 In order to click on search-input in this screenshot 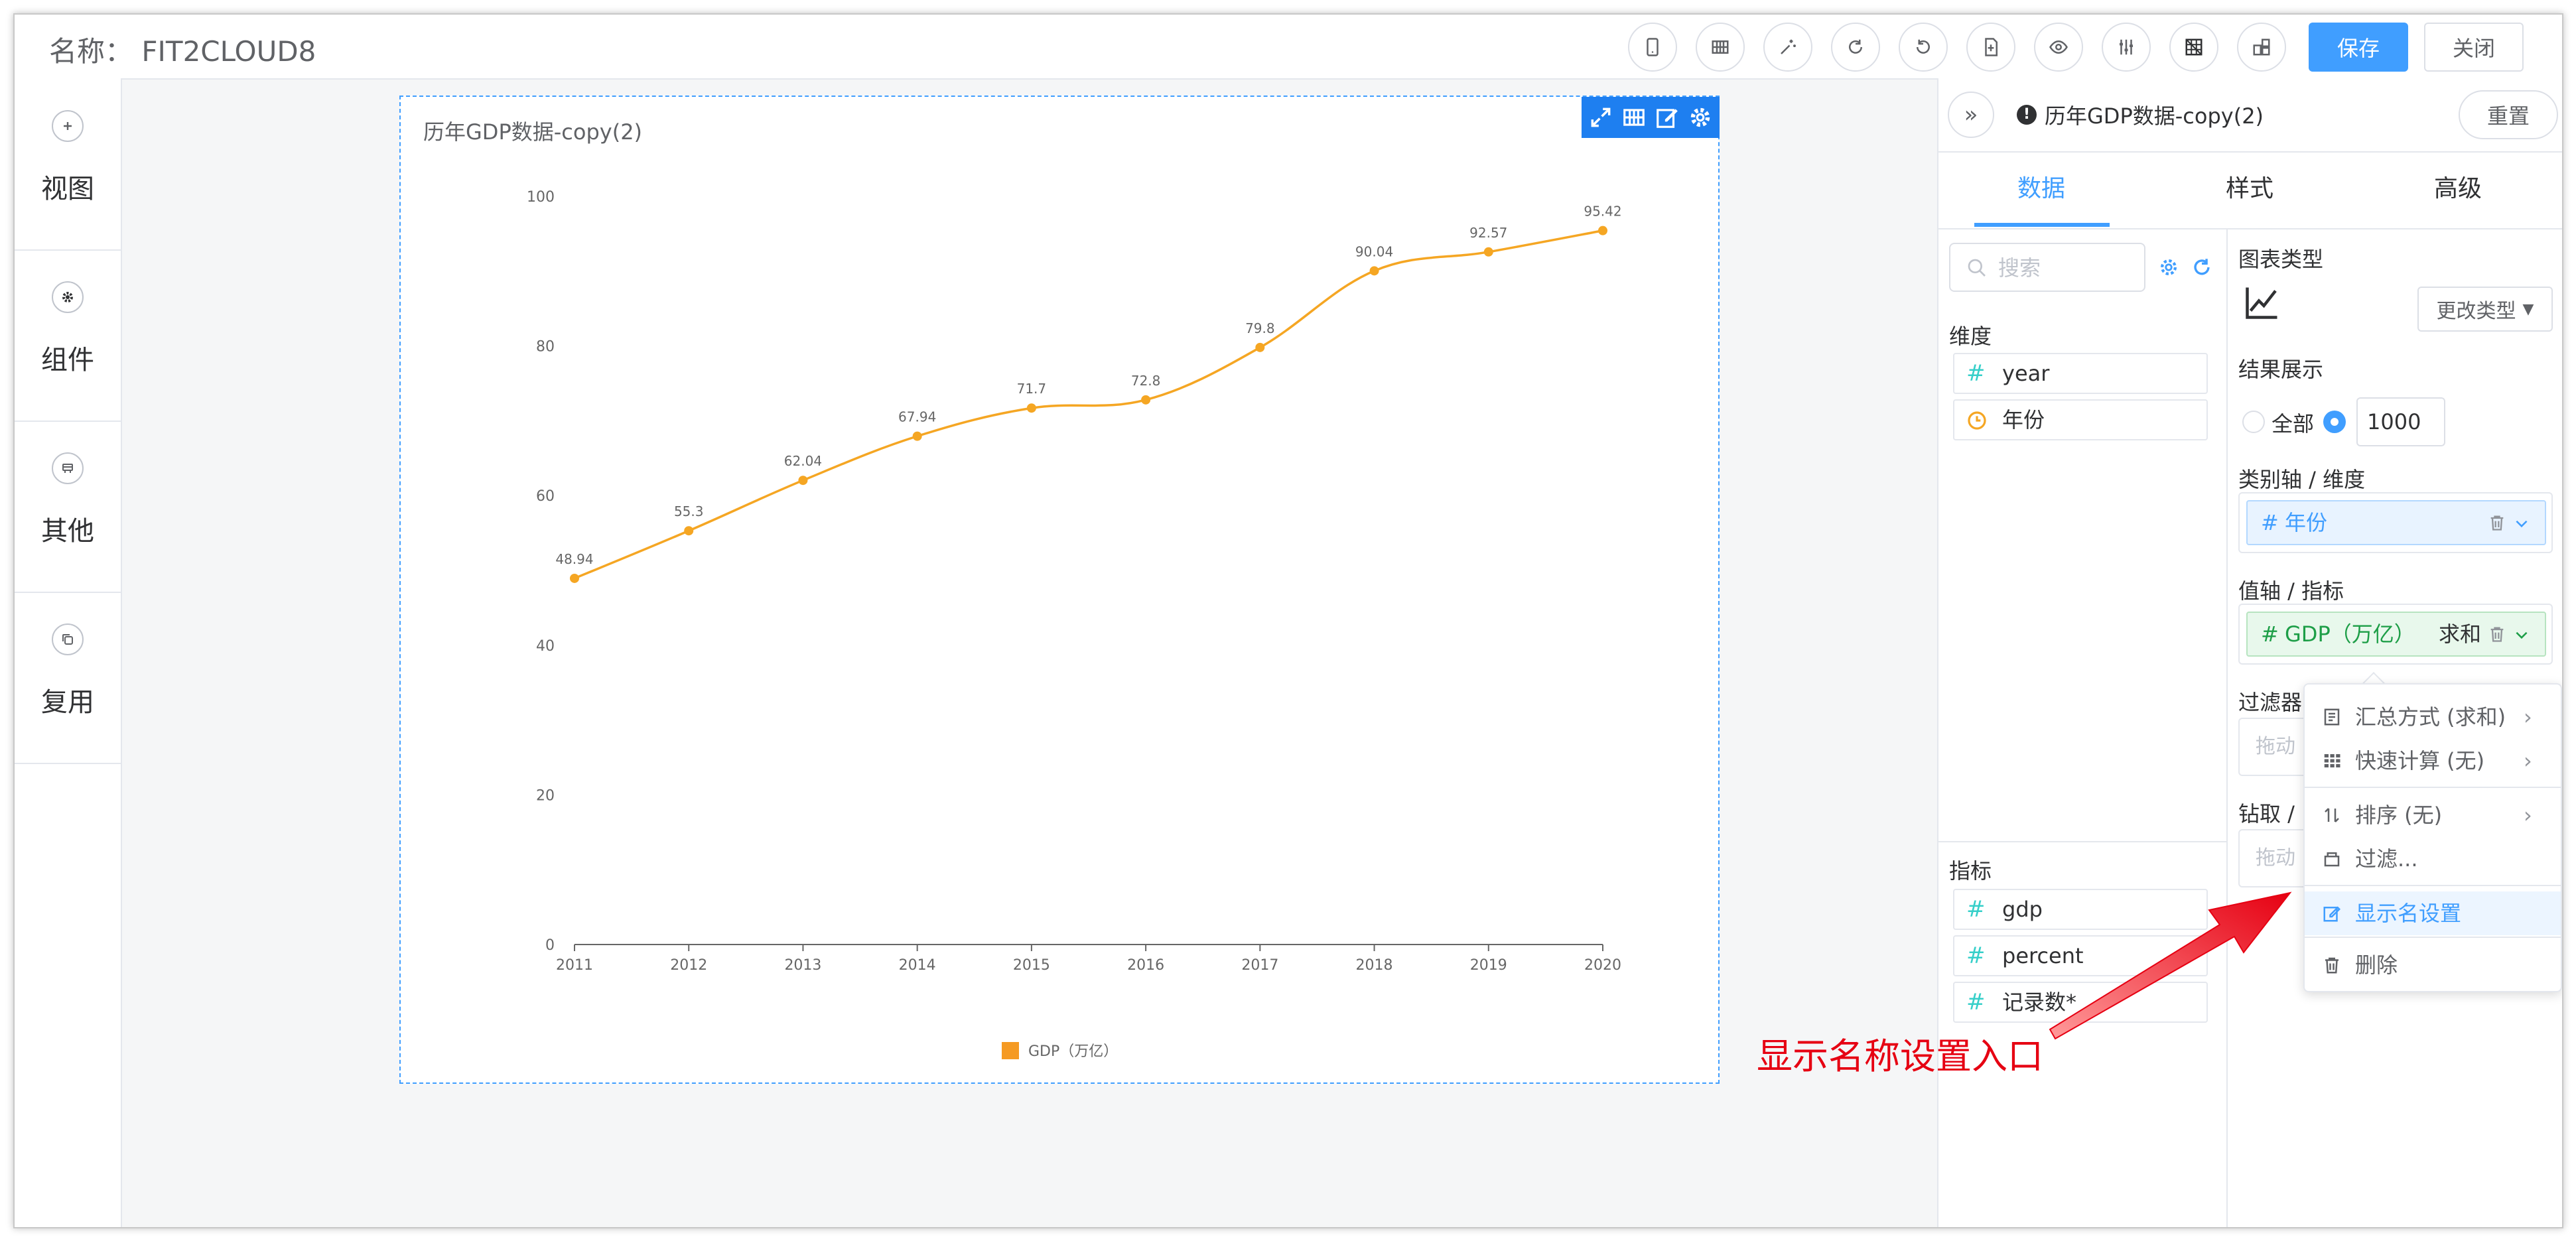, I will do `click(2068, 268)`.